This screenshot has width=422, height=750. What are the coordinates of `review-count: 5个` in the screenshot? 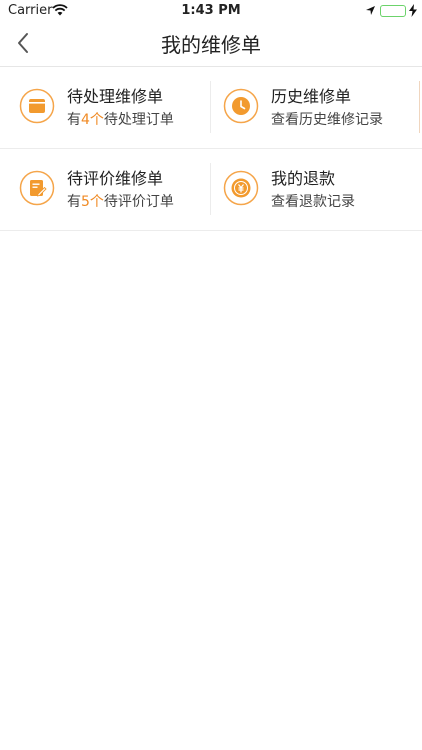 It's located at (92, 202).